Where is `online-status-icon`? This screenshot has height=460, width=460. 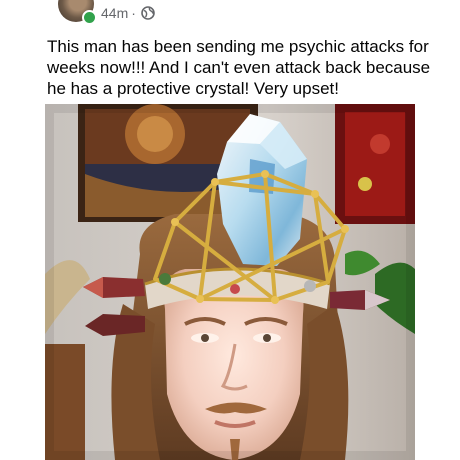 online-status-icon is located at coordinates (89, 17).